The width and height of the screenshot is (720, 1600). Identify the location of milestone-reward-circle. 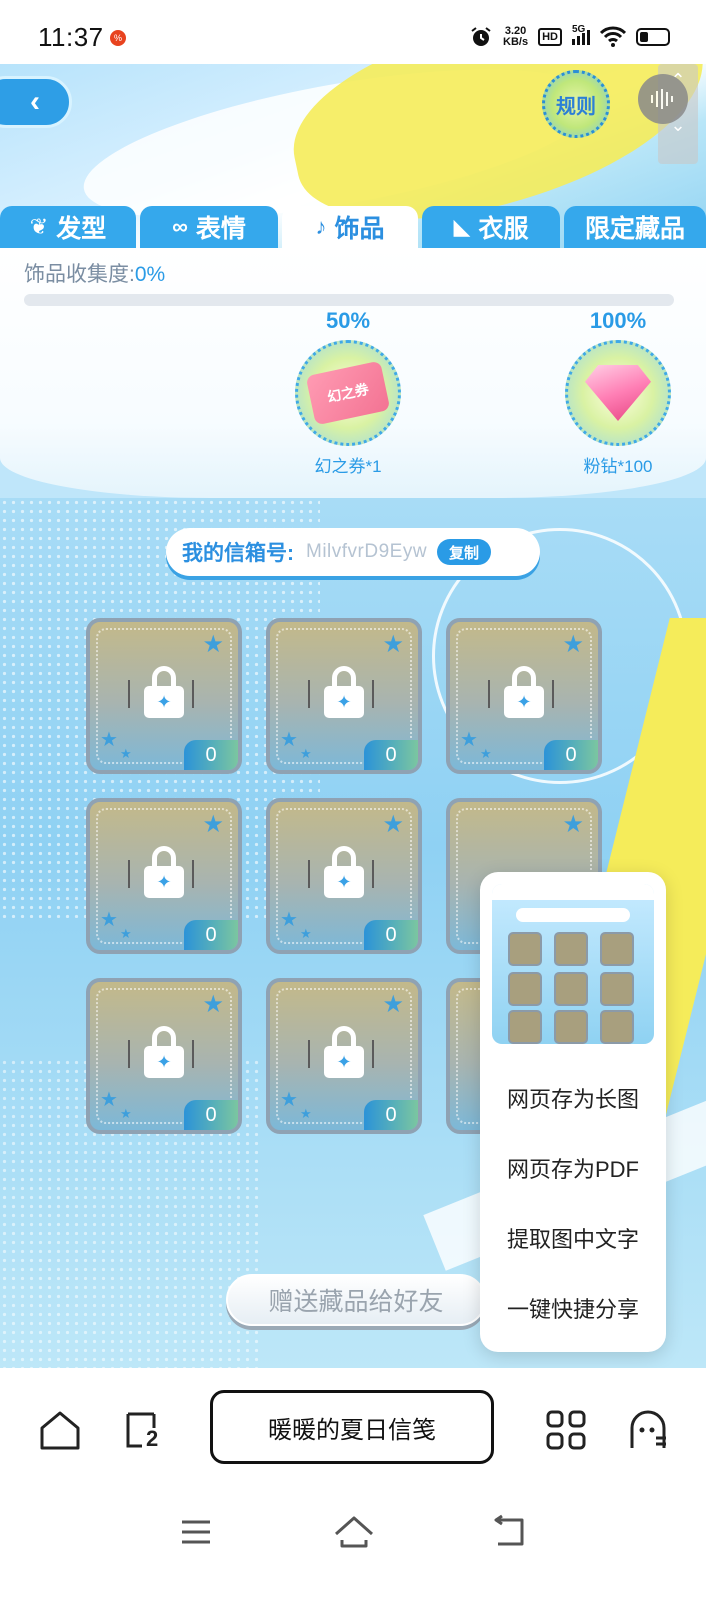
(618, 393).